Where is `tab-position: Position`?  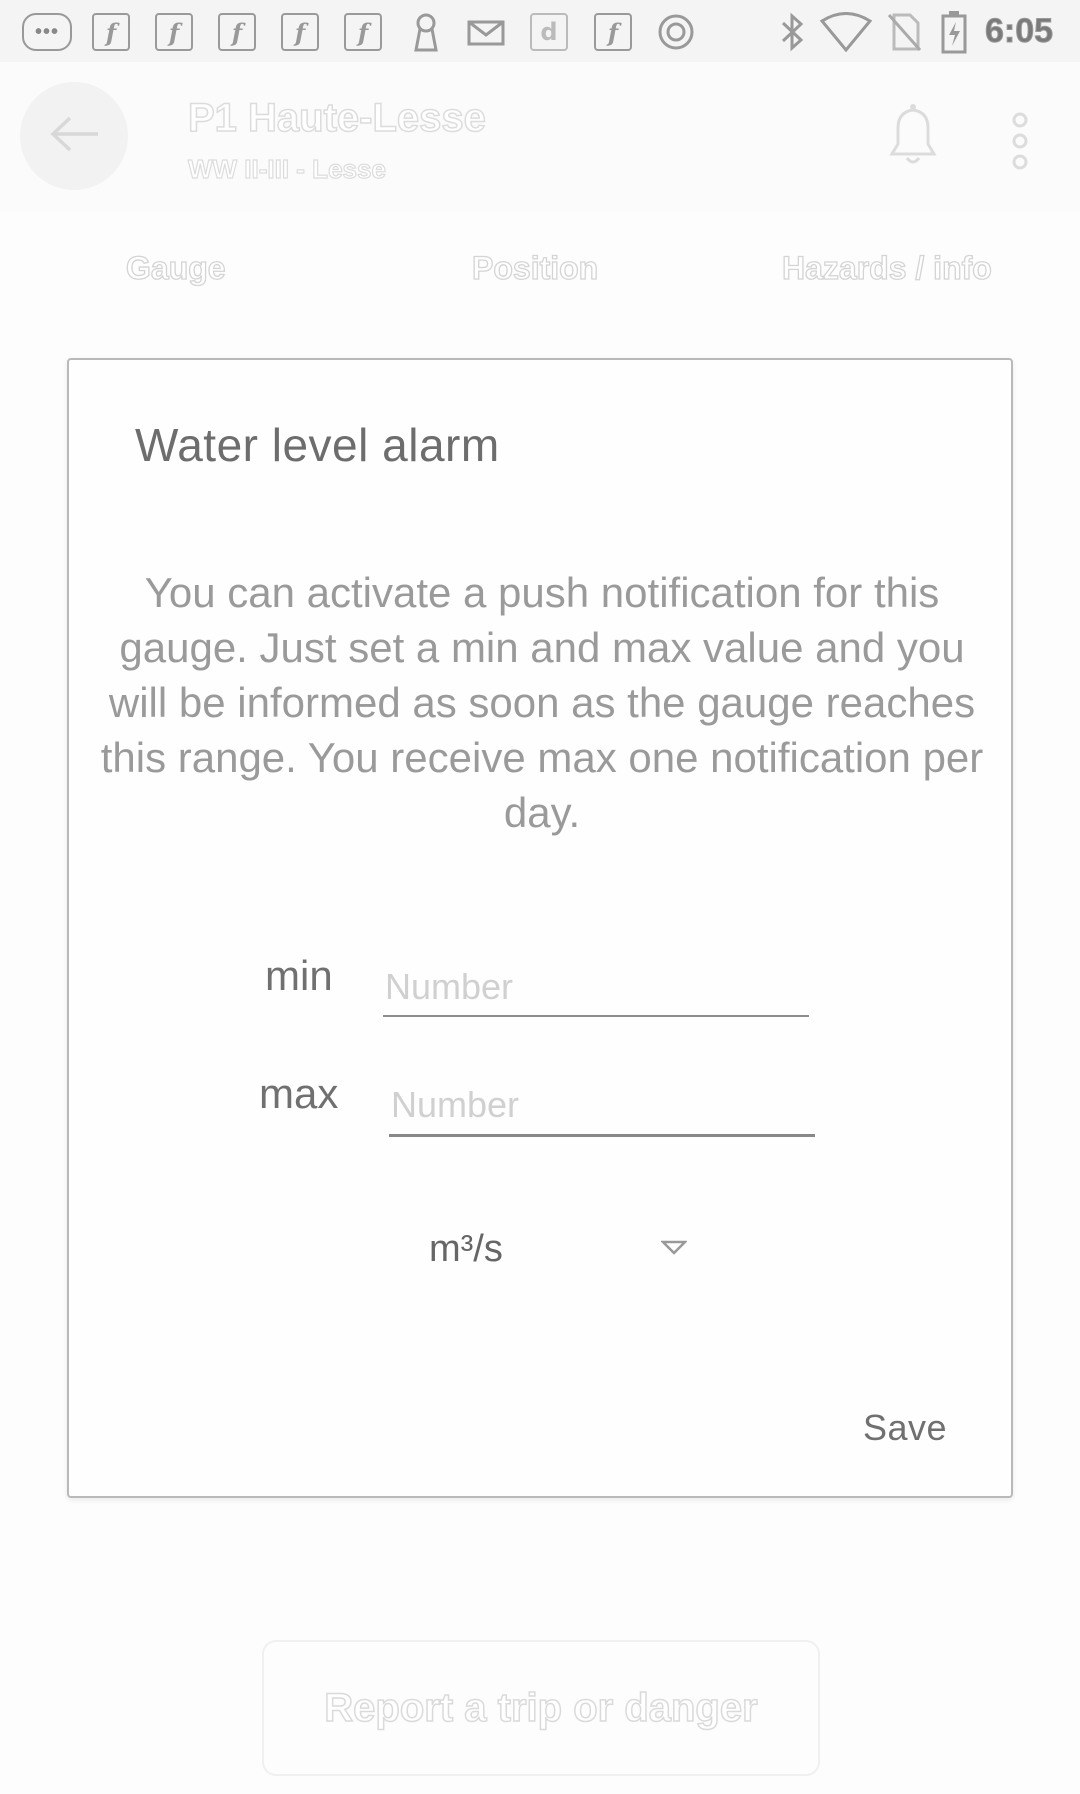
tab-position: Position is located at coordinates (535, 268).